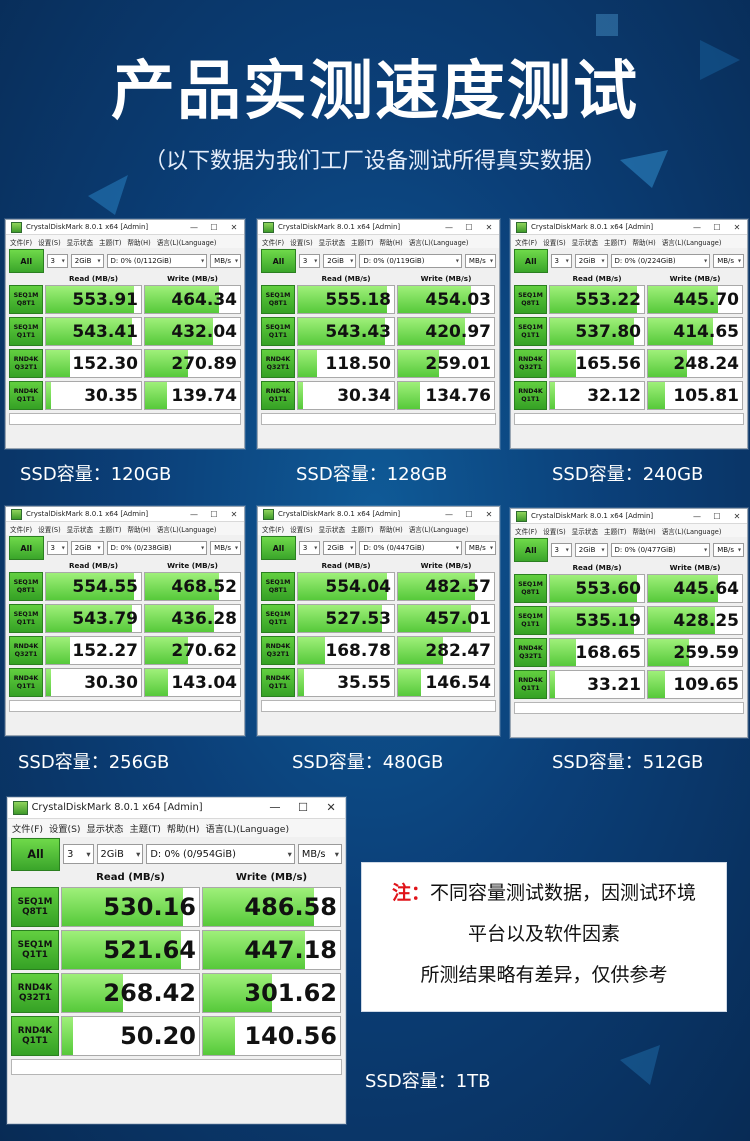  I want to click on drive-select: D: 0% (0/119GiB) ▾, so click(410, 261).